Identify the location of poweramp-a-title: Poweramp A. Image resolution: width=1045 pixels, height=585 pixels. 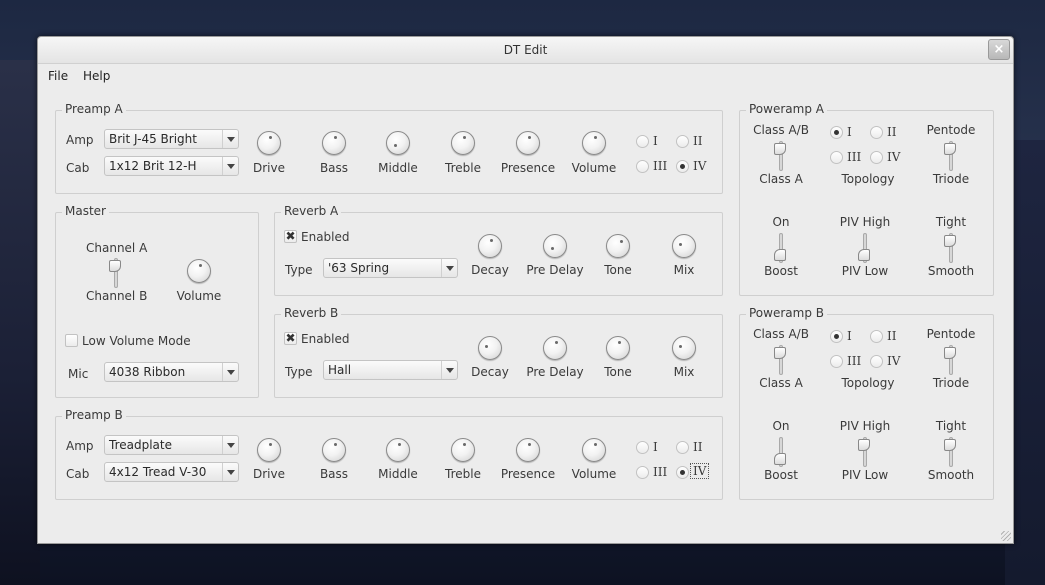
(786, 109).